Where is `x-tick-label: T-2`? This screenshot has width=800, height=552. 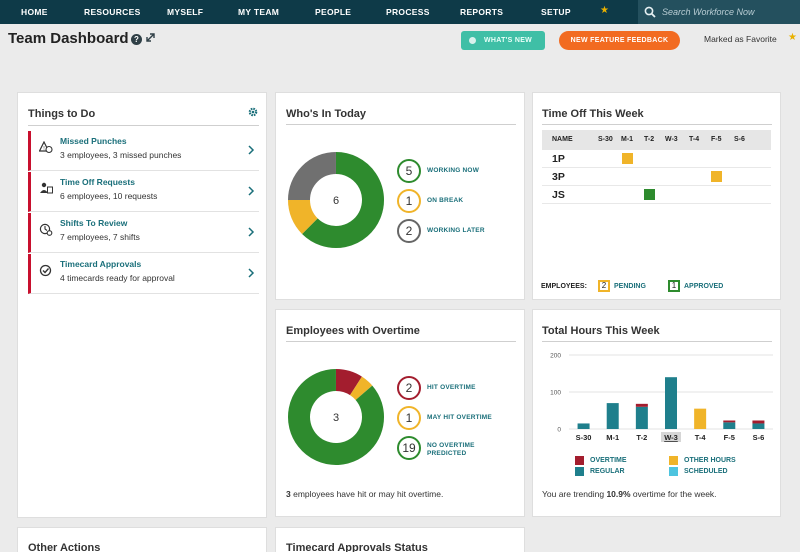
x-tick-label: T-2 is located at coordinates (641, 437).